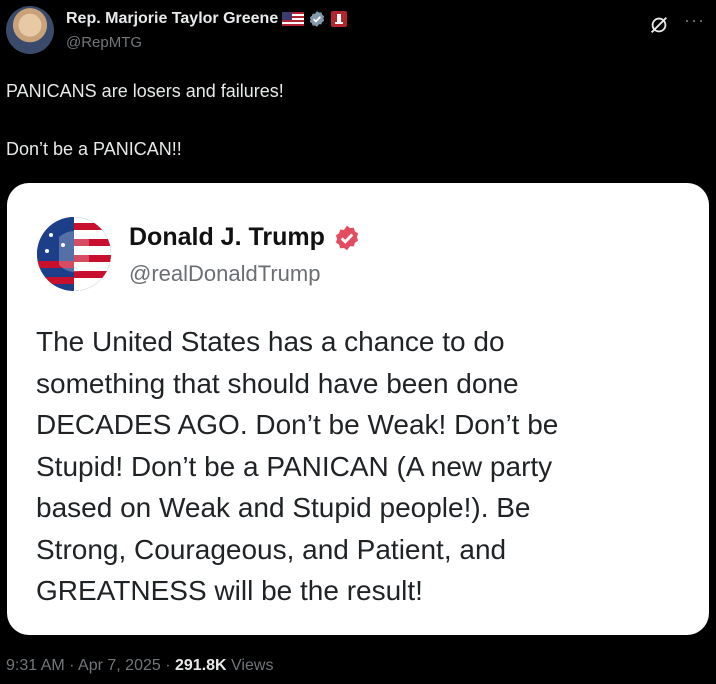  Describe the element at coordinates (35, 665) in the screenshot. I see `post-time: 9:31 AM` at that location.